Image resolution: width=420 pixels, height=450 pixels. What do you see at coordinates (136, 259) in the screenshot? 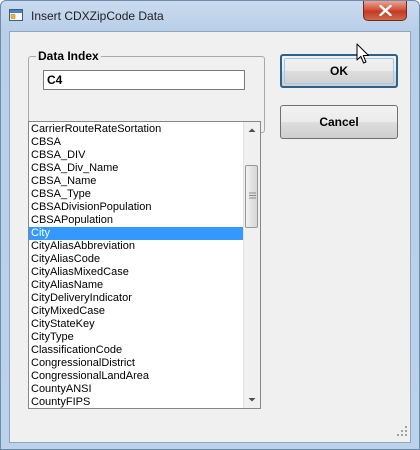
I see `list-item: CityAliasCode` at bounding box center [136, 259].